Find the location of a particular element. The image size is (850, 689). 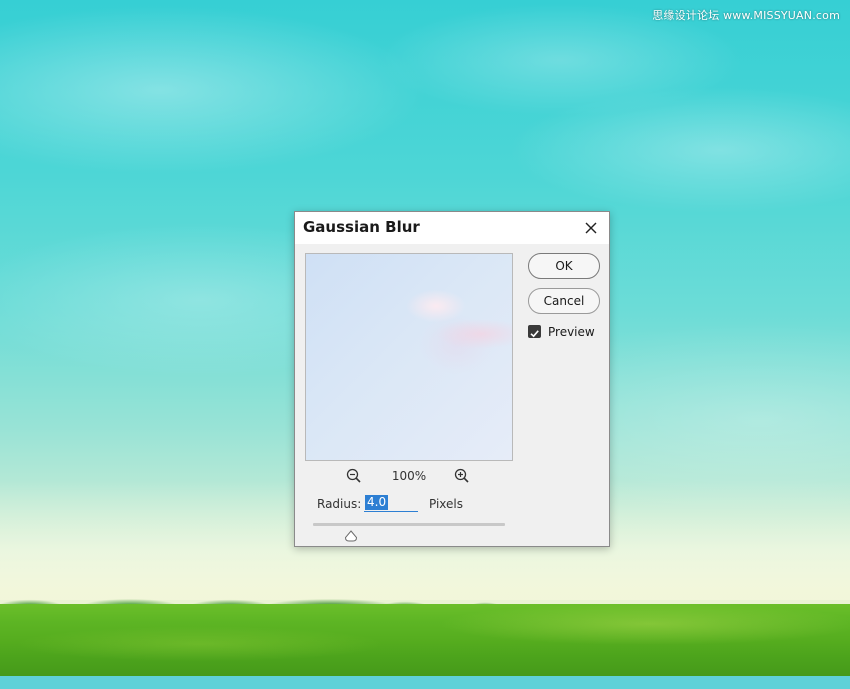

bottom-strip is located at coordinates (425, 682).